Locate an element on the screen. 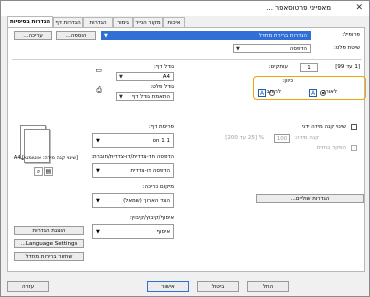  output-size-value: התאמת גודל דף is located at coordinates (150, 97).